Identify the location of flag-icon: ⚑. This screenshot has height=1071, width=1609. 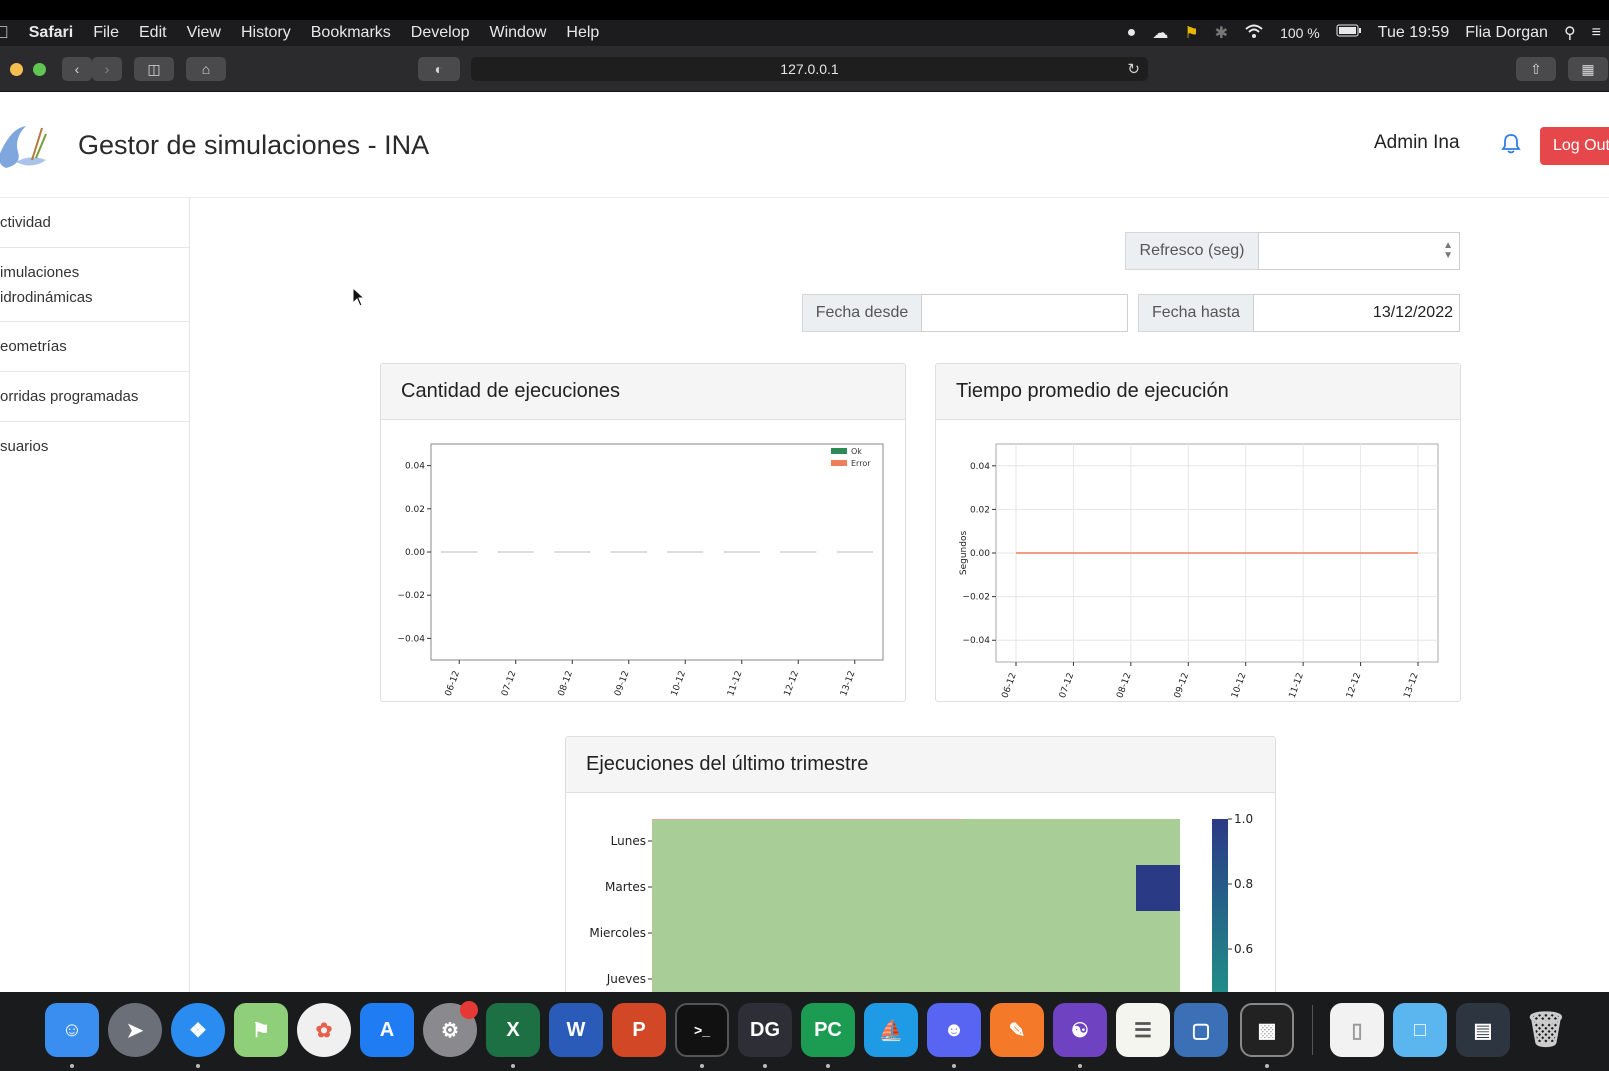
(1191, 33).